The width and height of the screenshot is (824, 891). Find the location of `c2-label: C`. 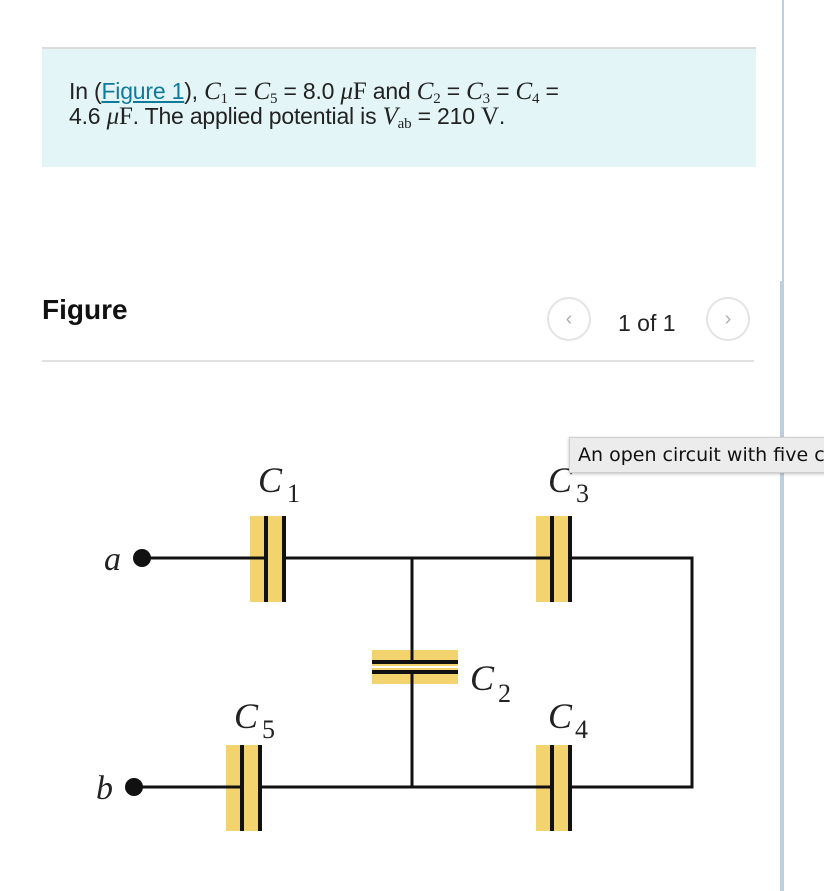

c2-label: C is located at coordinates (482, 678).